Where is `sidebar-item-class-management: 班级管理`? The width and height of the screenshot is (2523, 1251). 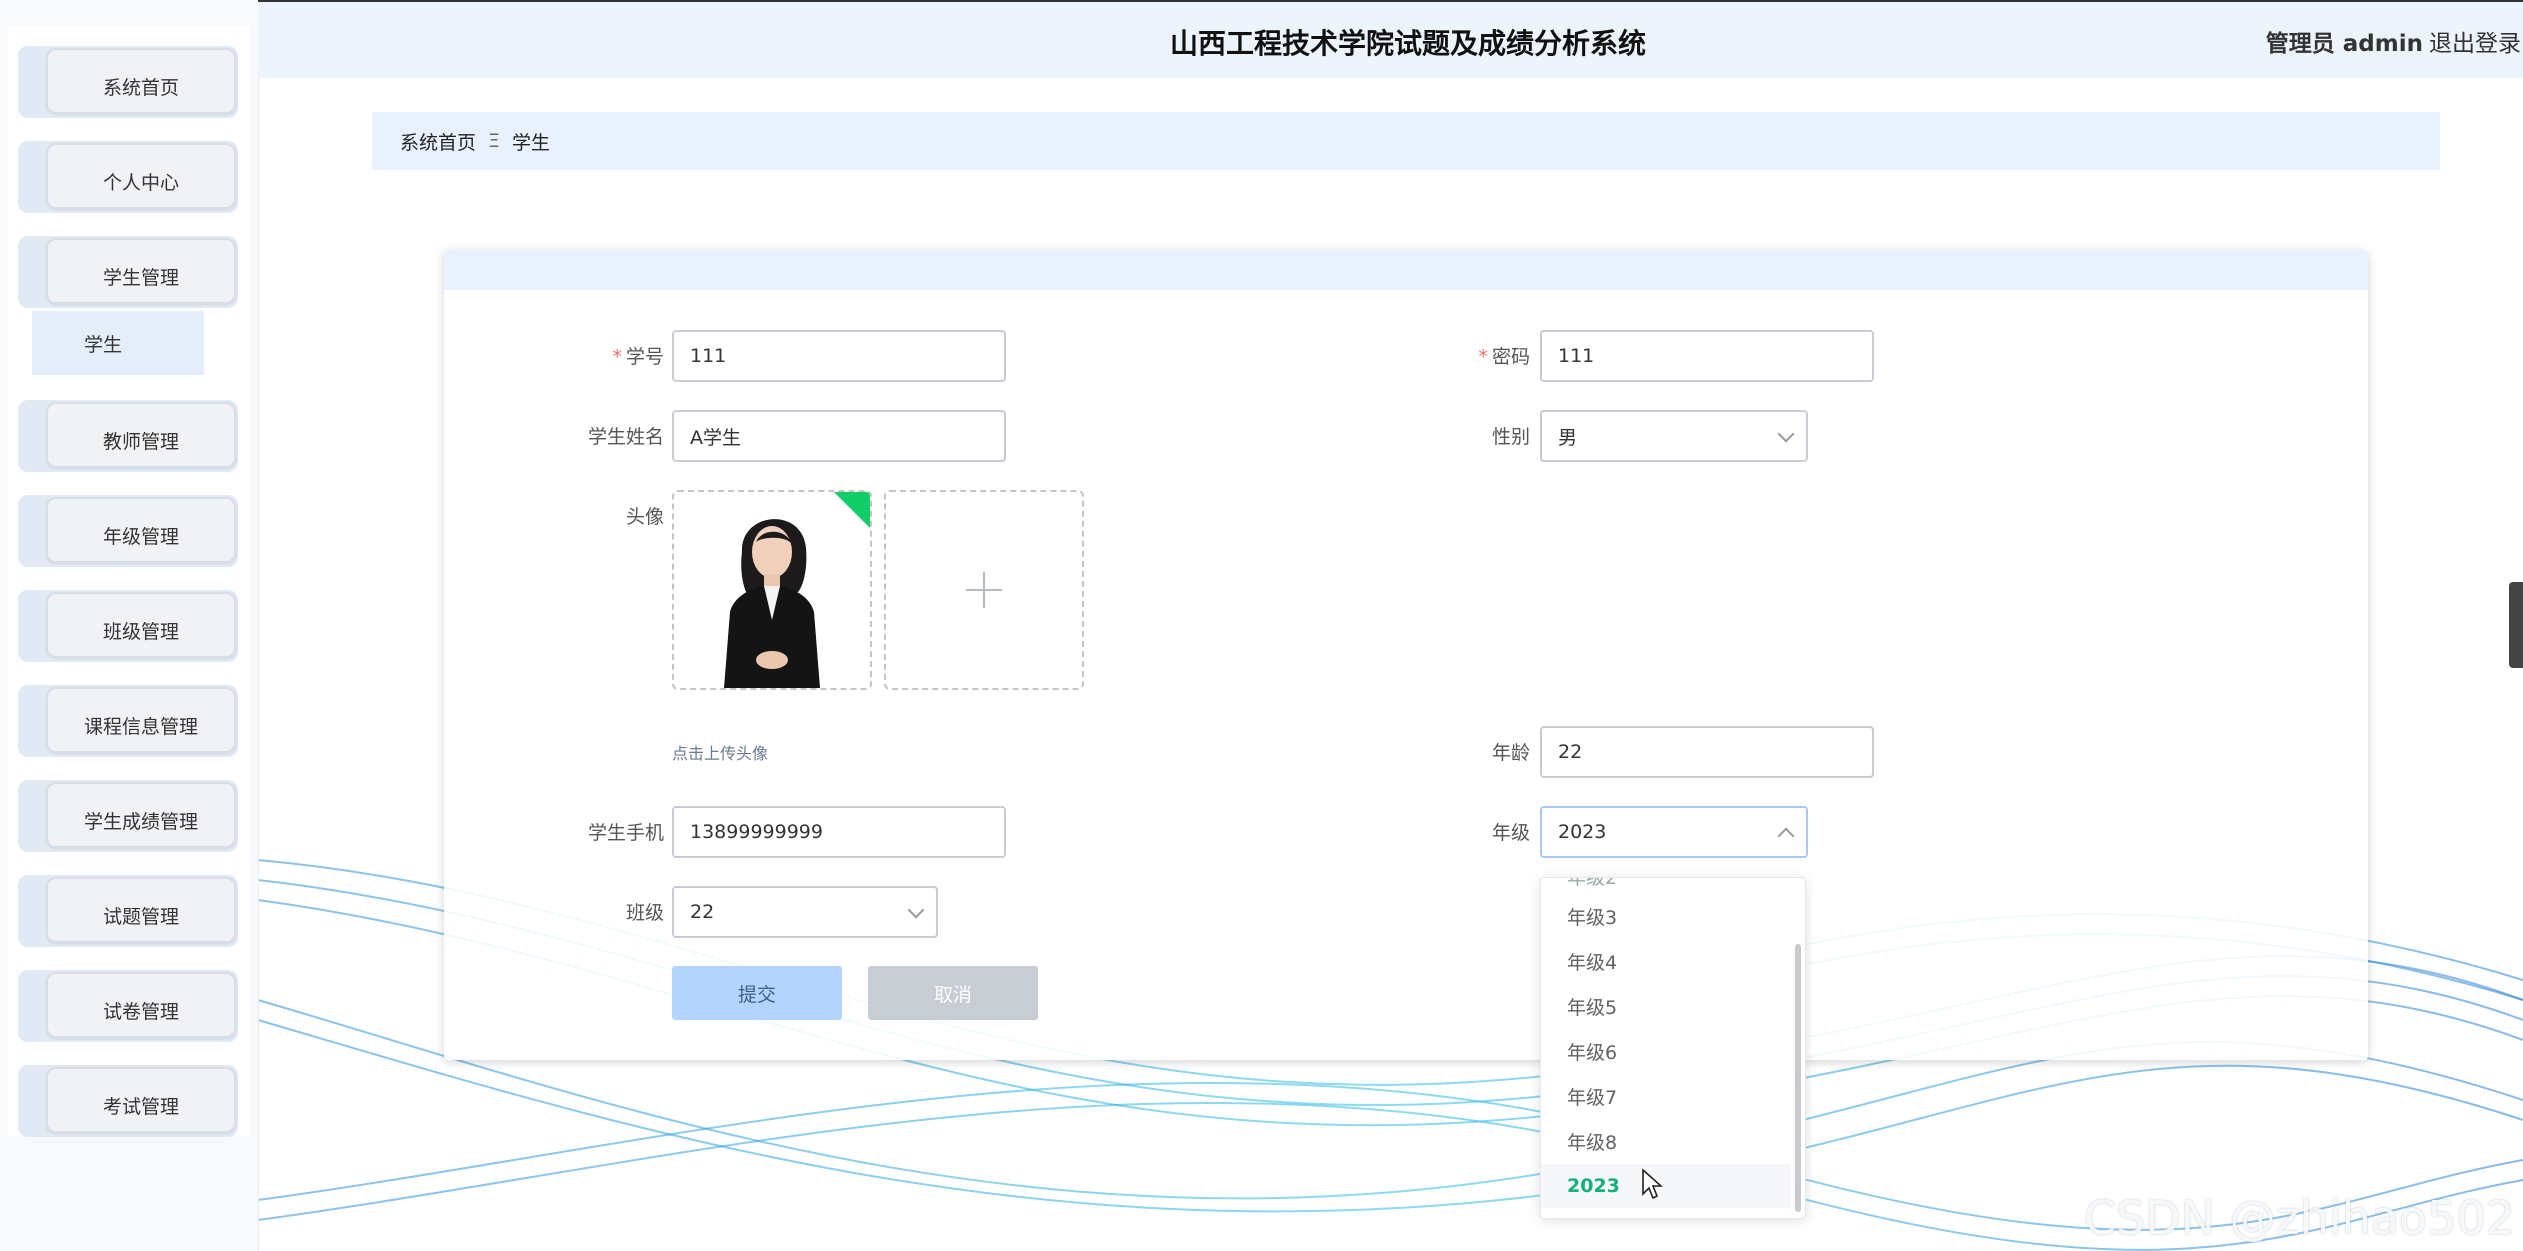 sidebar-item-class-management: 班级管理 is located at coordinates (128, 626).